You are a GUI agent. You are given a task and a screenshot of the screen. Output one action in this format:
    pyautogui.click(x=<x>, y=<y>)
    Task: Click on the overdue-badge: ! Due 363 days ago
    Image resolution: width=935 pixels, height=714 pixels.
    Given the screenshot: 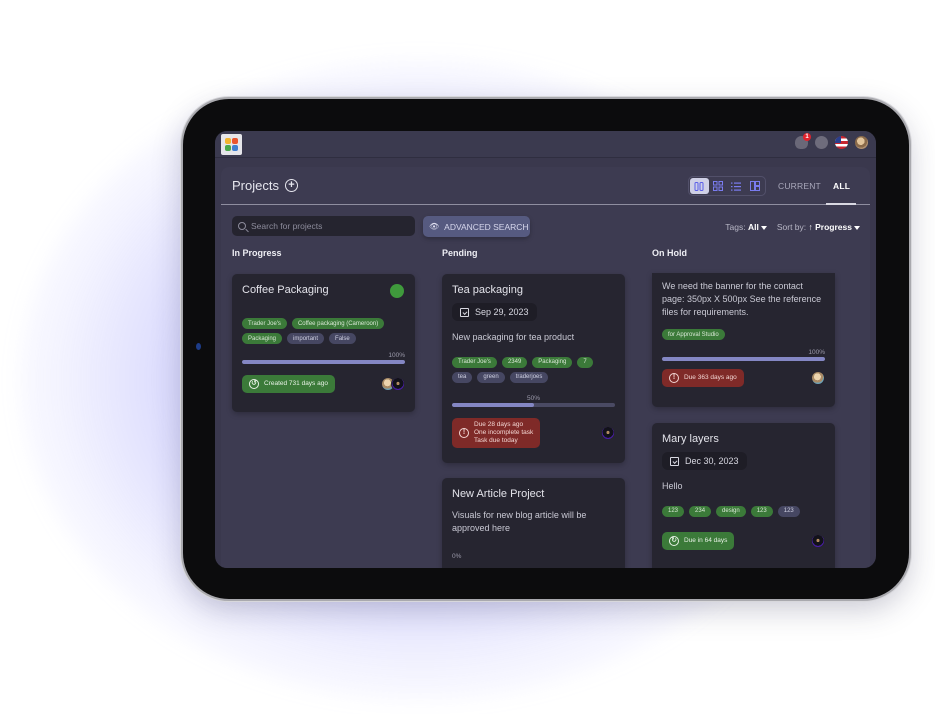 What is the action you would take?
    pyautogui.click(x=703, y=378)
    